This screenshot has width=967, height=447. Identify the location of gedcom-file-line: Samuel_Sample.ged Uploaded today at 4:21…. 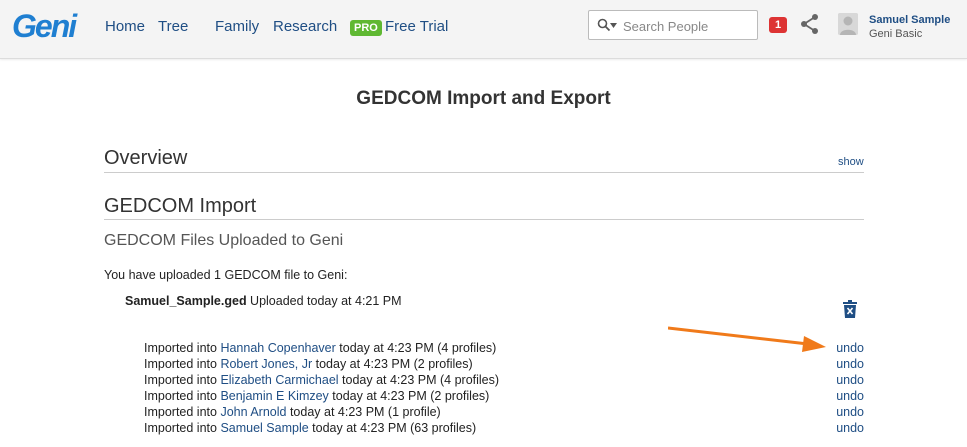
(263, 301).